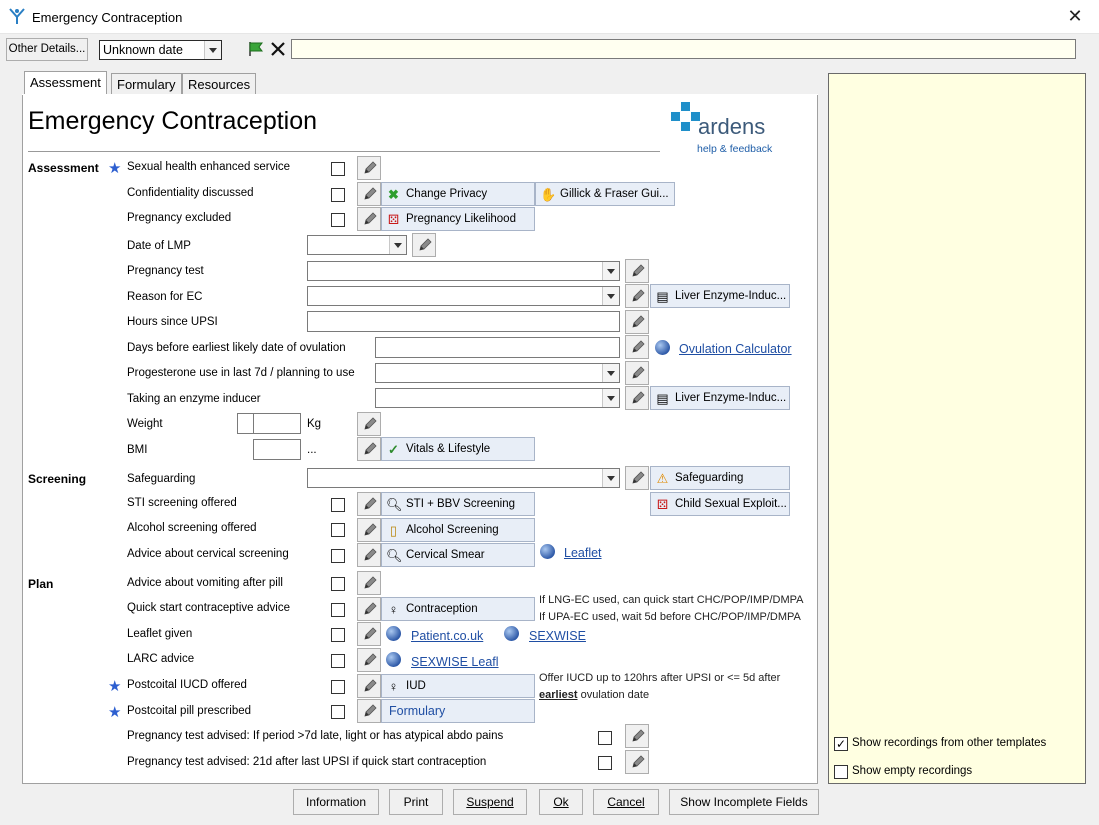 The image size is (1099, 825). Describe the element at coordinates (336, 802) in the screenshot. I see `information-button: Information` at that location.